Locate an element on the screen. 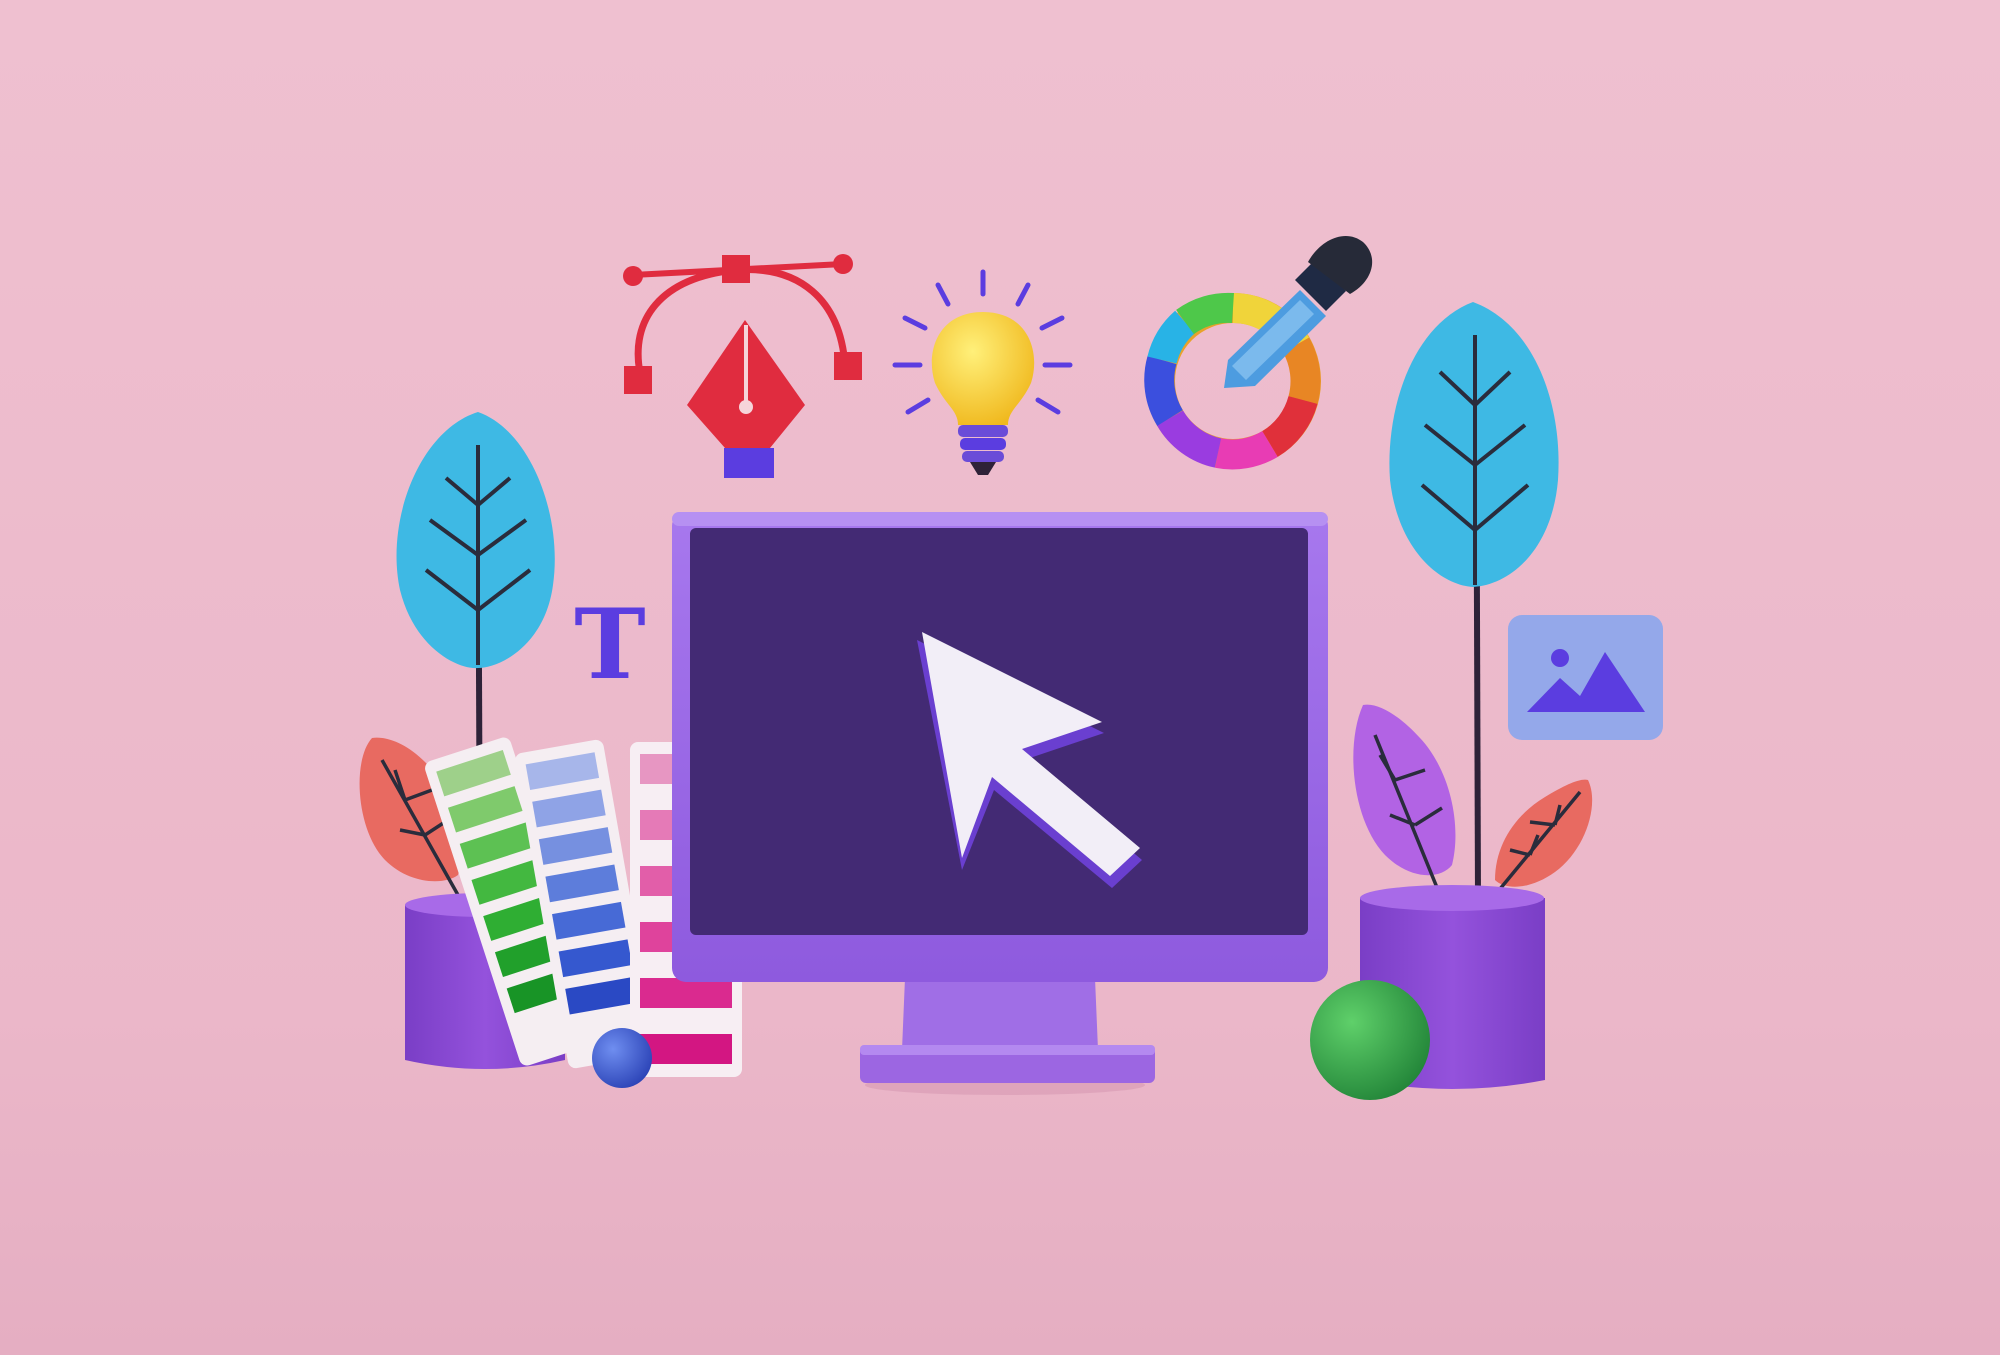 The width and height of the screenshot is (2000, 1355). image-icon is located at coordinates (1585, 677).